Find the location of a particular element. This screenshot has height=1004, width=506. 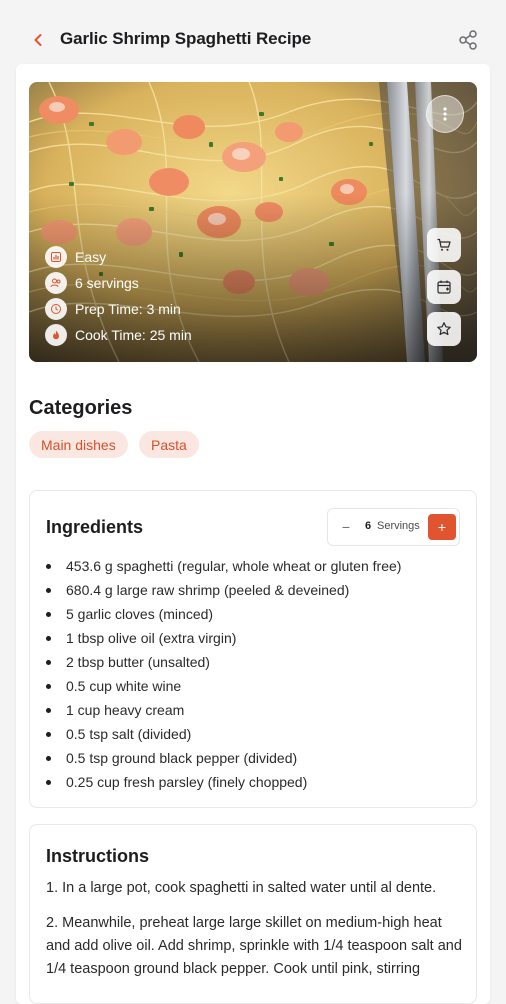

ingredients-heading: Ingredients is located at coordinates (95, 527).